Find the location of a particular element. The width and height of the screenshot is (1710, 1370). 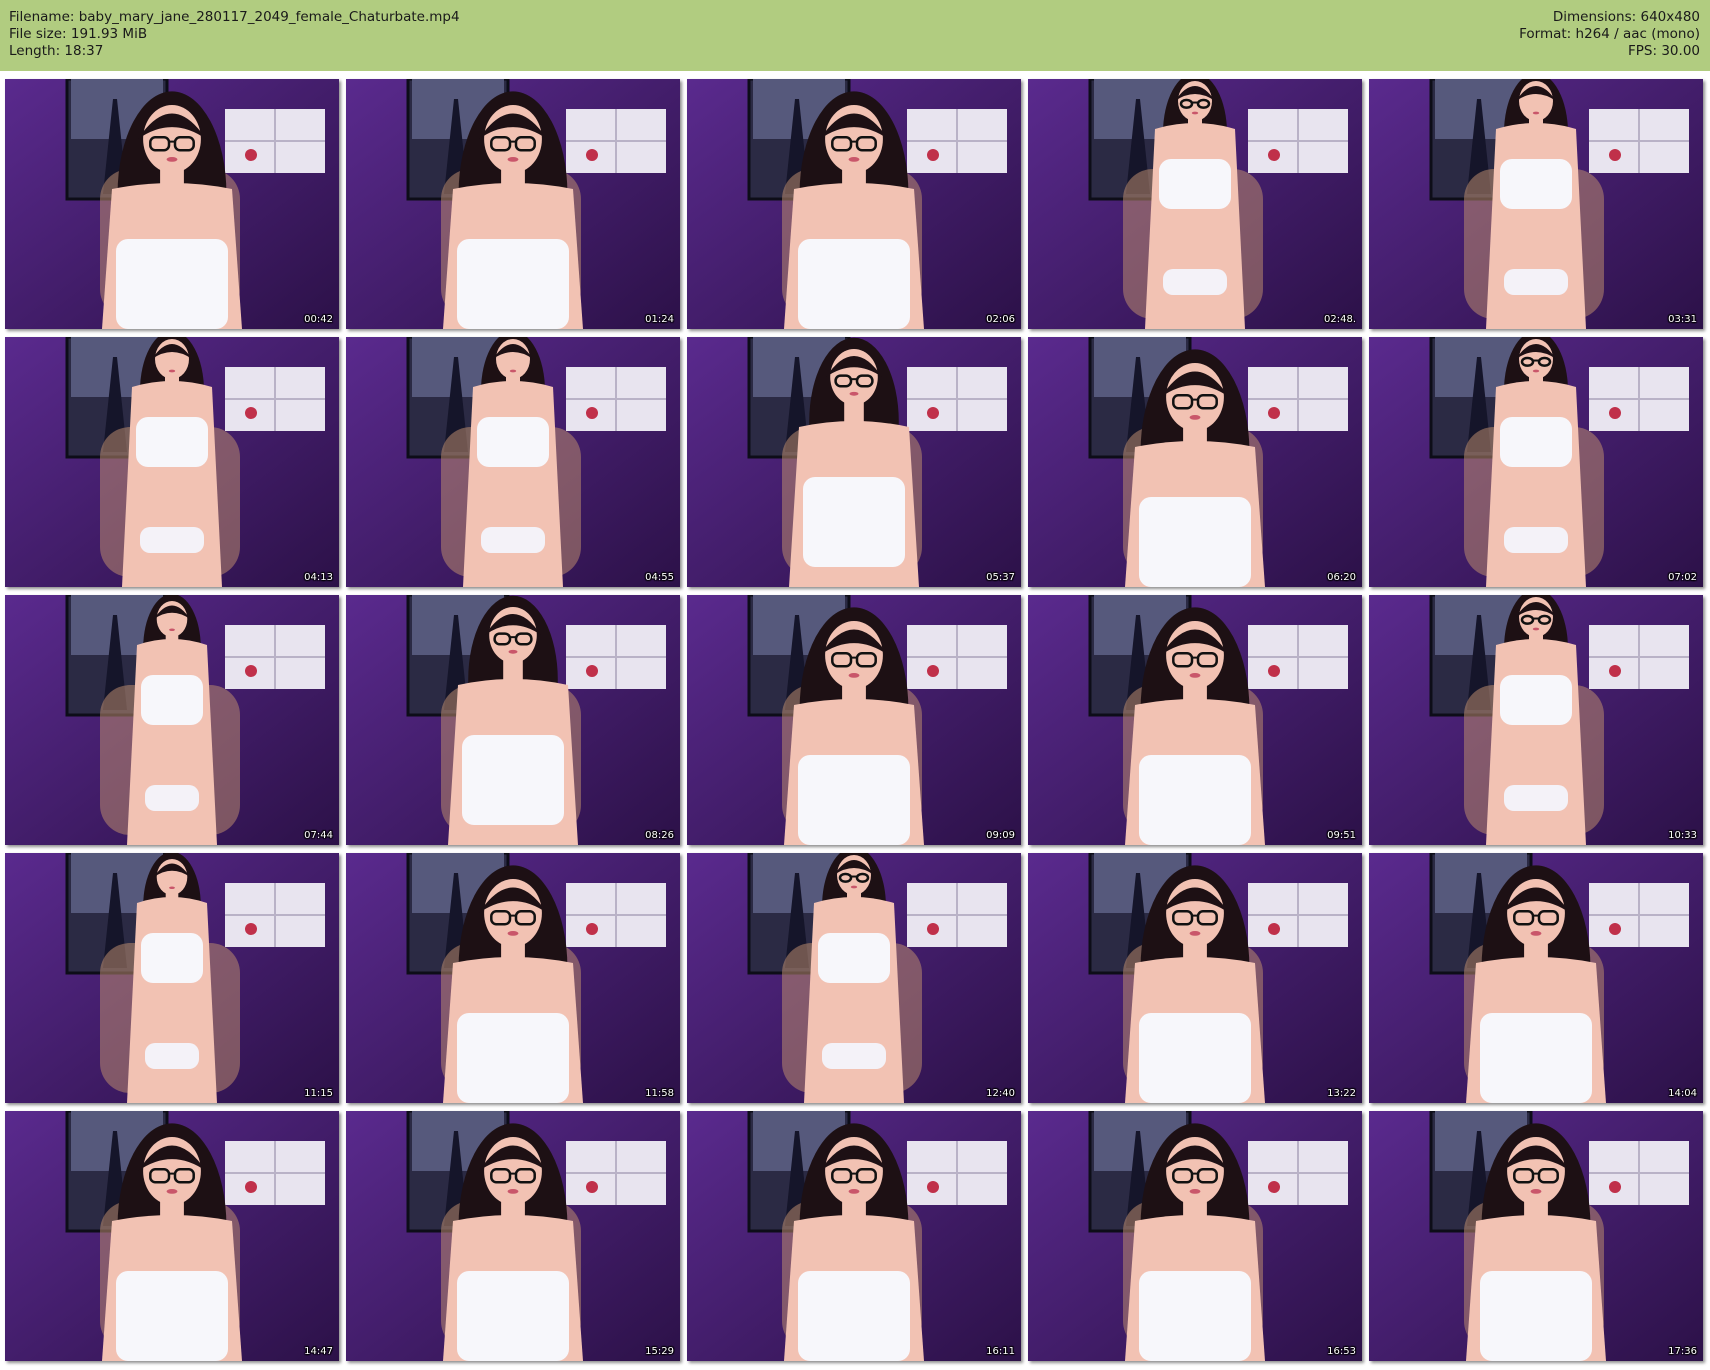

timestamp-label: 13:22 is located at coordinates (1341, 1093).